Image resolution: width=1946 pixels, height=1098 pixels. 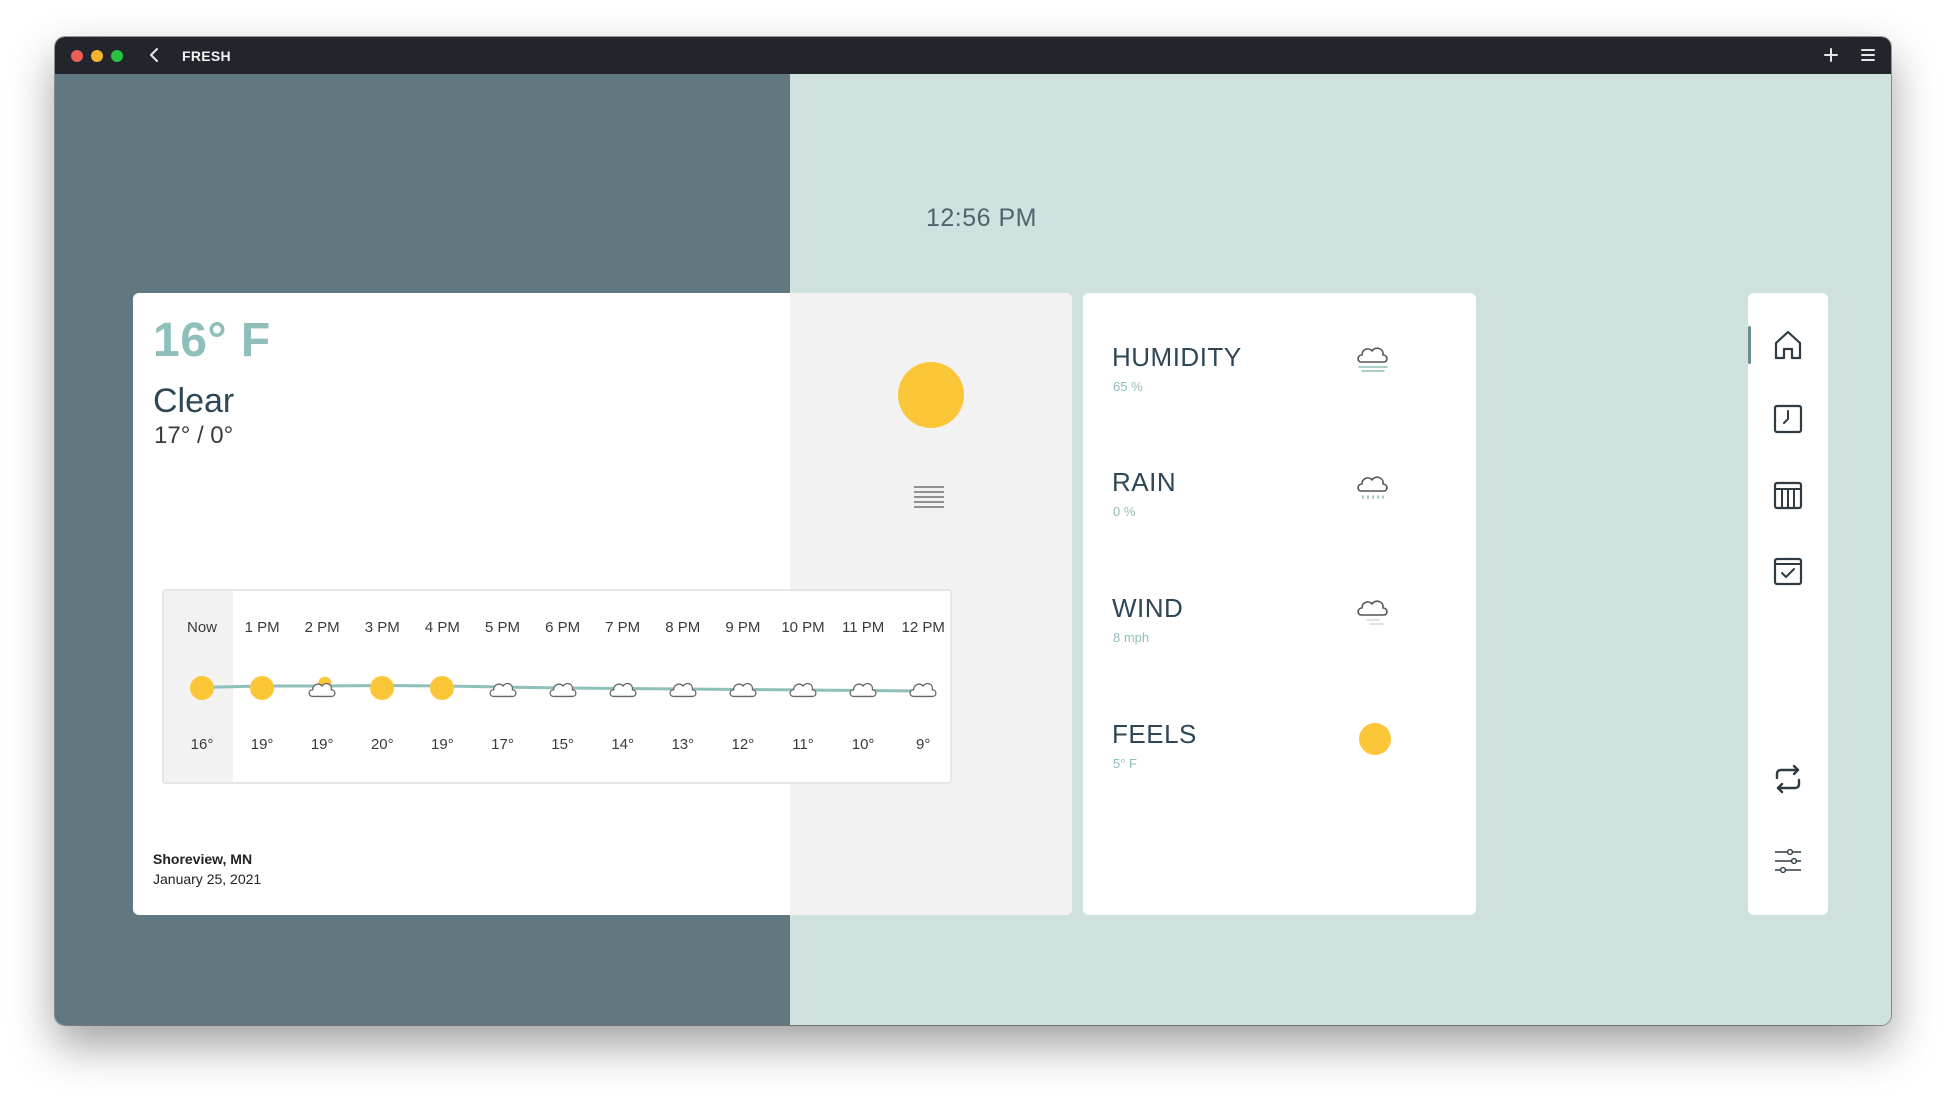 I want to click on side-navigation, so click(x=1788, y=604).